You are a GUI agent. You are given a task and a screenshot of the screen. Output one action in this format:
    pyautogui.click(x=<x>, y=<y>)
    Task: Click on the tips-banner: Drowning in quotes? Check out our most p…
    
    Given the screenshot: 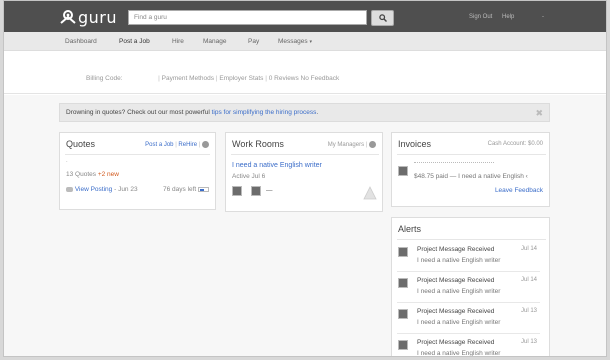 What is the action you would take?
    pyautogui.click(x=304, y=112)
    